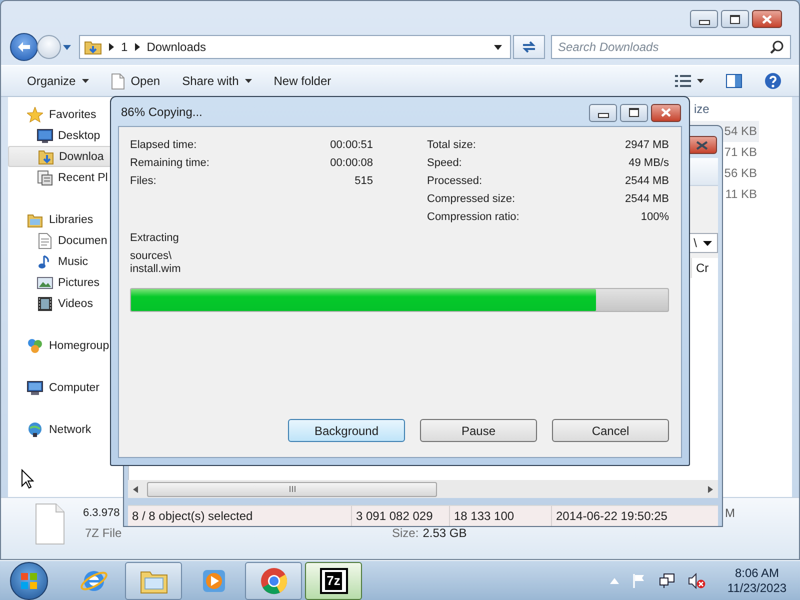 This screenshot has height=600, width=800. I want to click on back-arrow-icon, so click(24, 47).